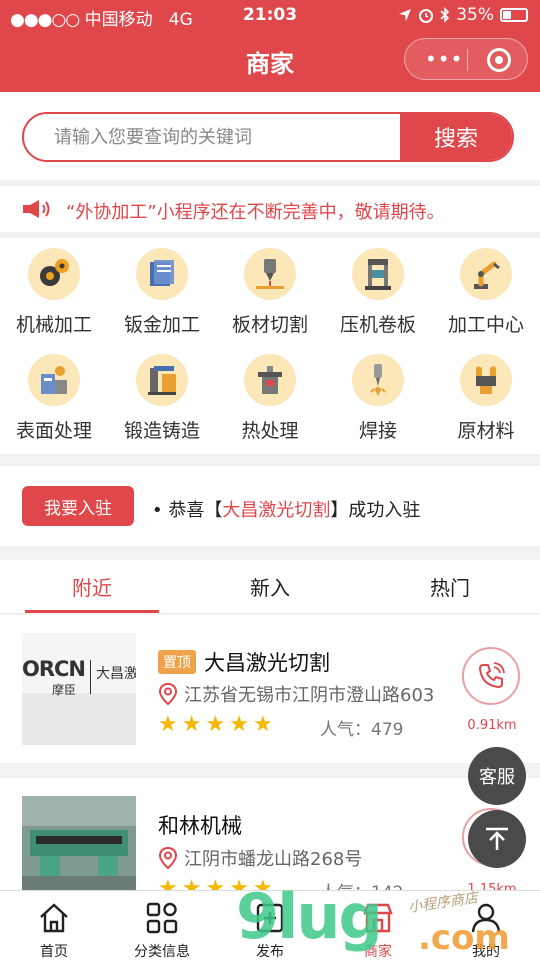 The image size is (540, 960). I want to click on battery-info: 35%, so click(463, 15).